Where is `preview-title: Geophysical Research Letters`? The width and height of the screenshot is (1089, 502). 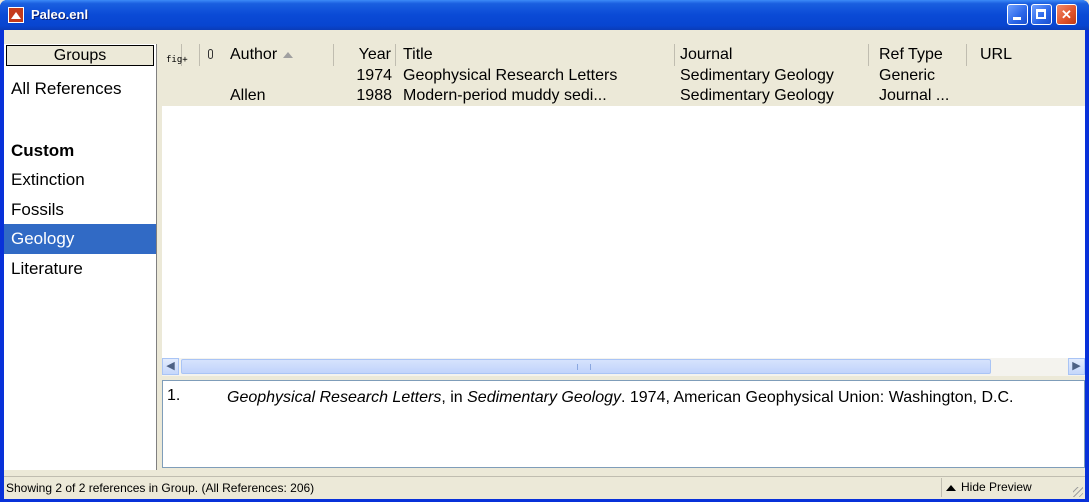
preview-title: Geophysical Research Letters is located at coordinates (334, 397).